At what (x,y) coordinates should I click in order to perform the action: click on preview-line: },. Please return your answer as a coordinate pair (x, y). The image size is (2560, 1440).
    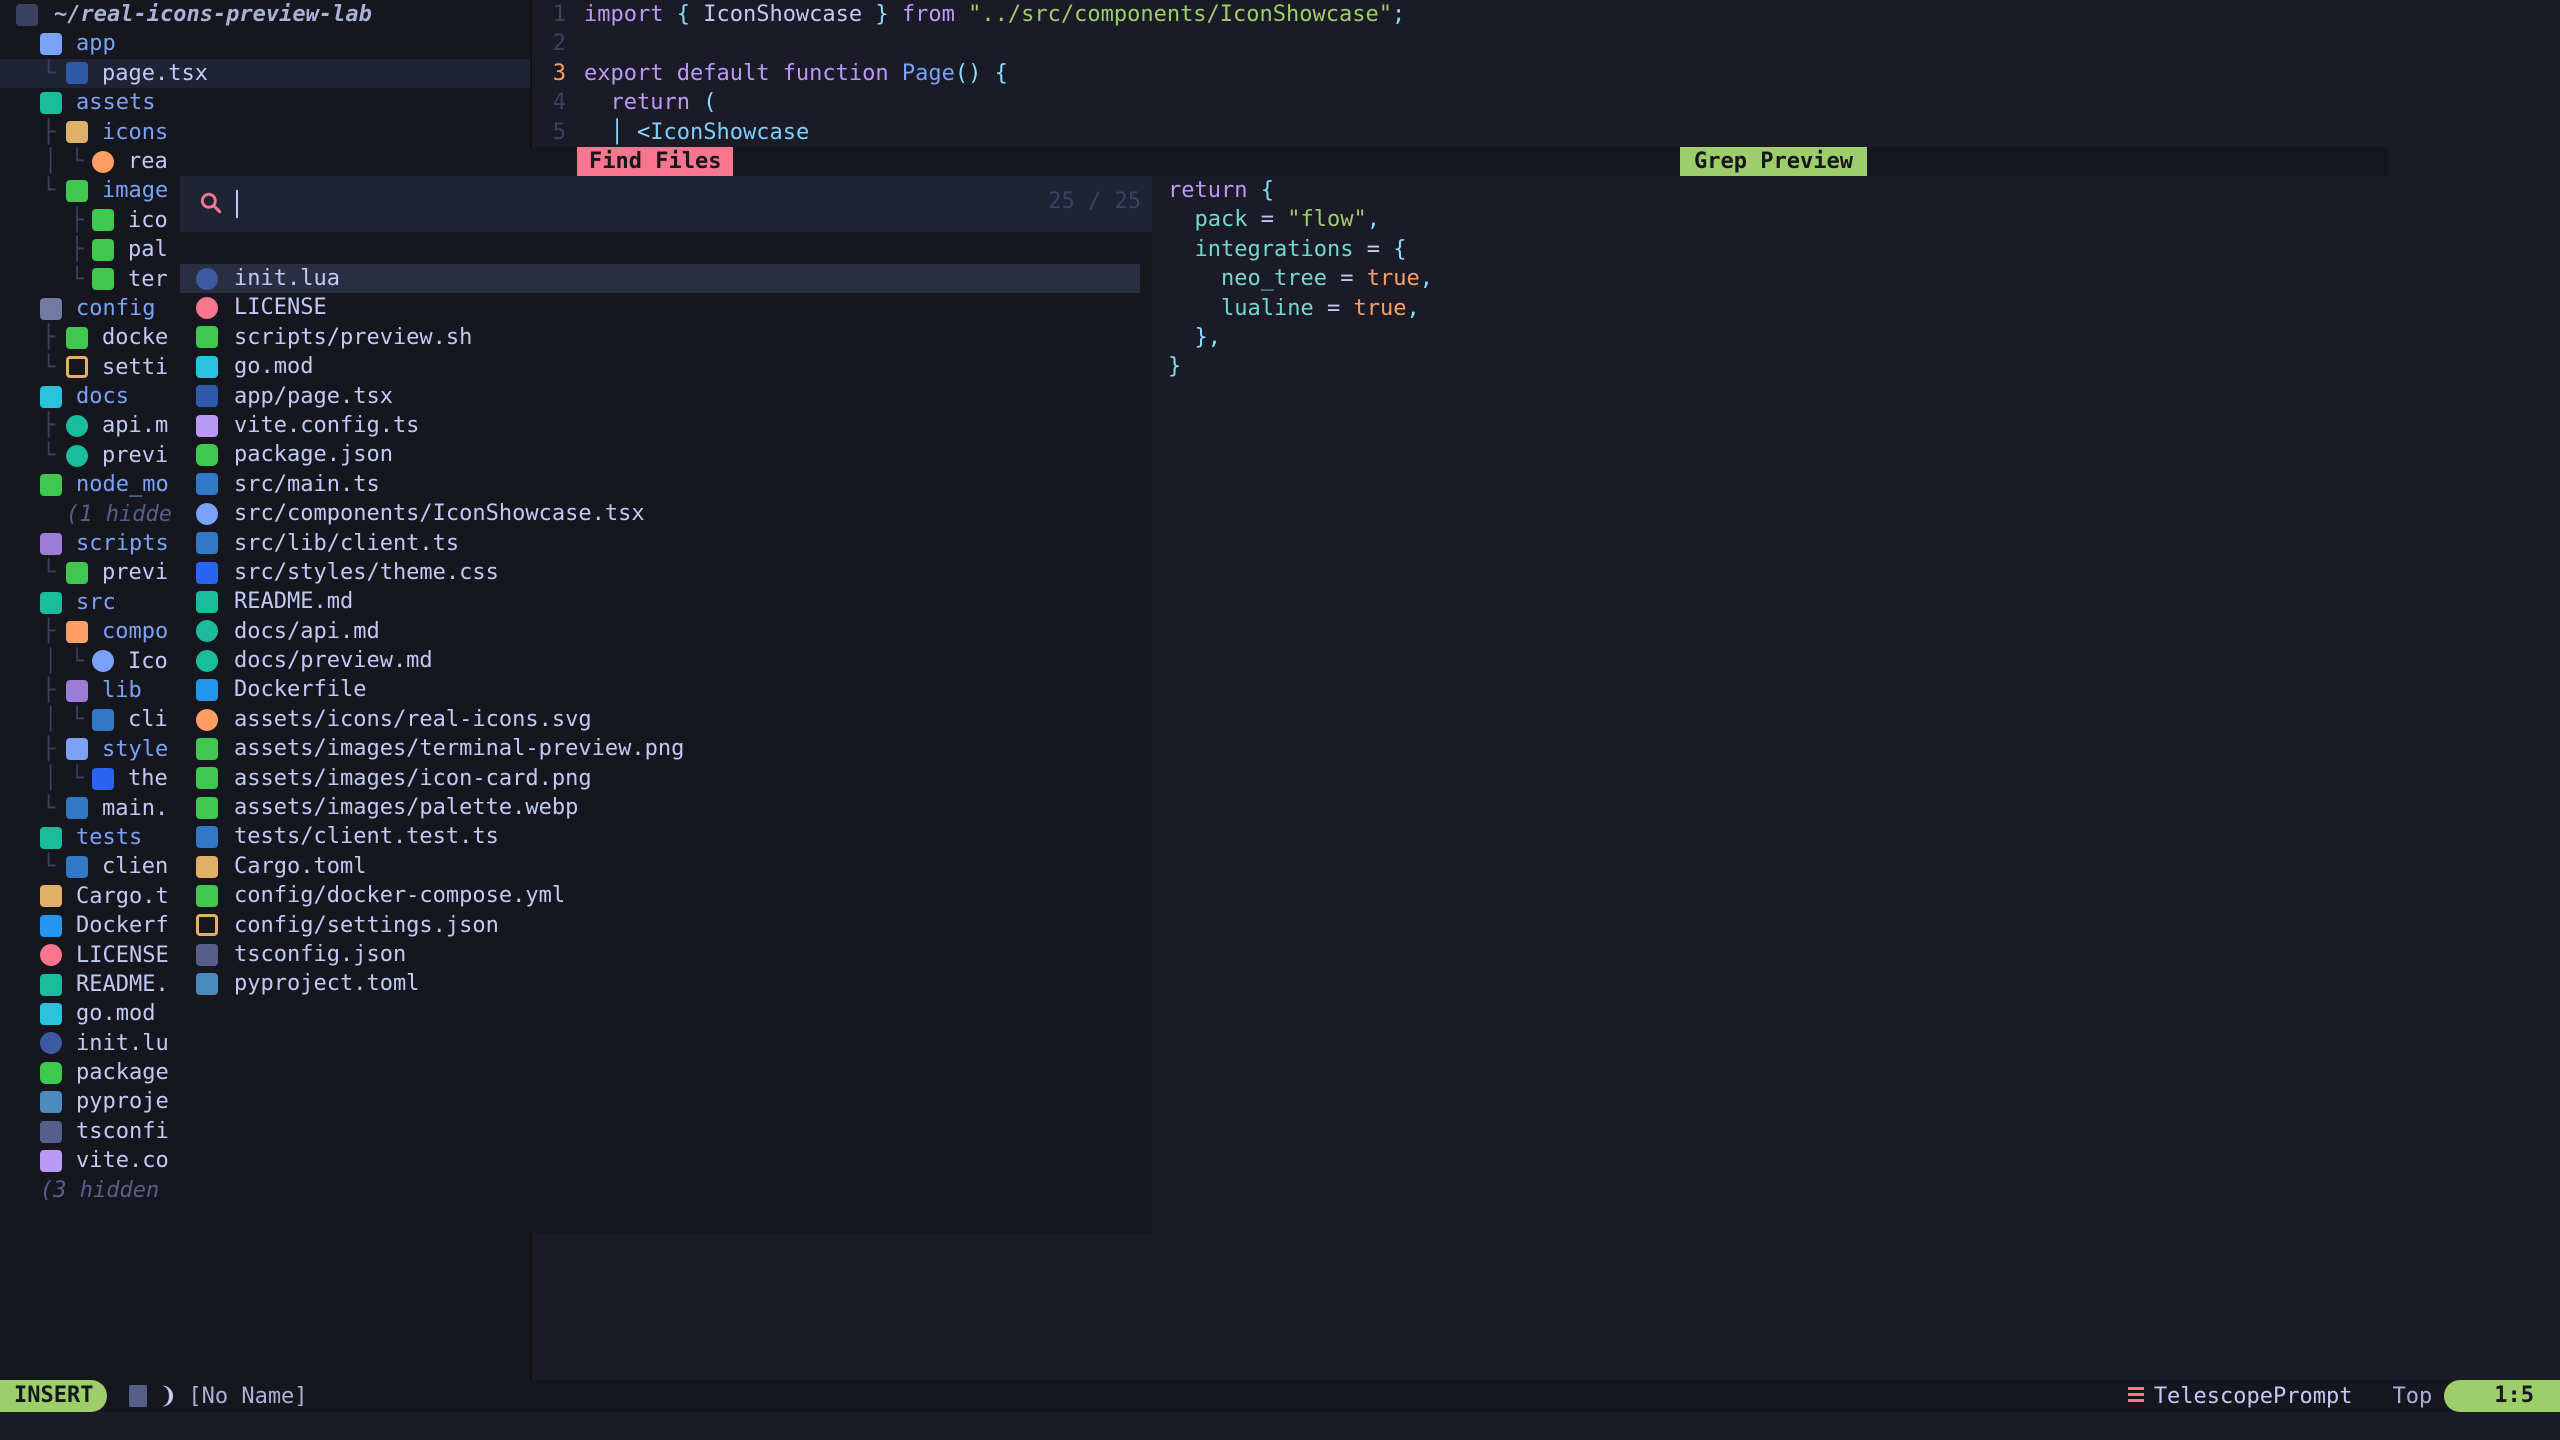
    Looking at the image, I should click on (1778, 337).